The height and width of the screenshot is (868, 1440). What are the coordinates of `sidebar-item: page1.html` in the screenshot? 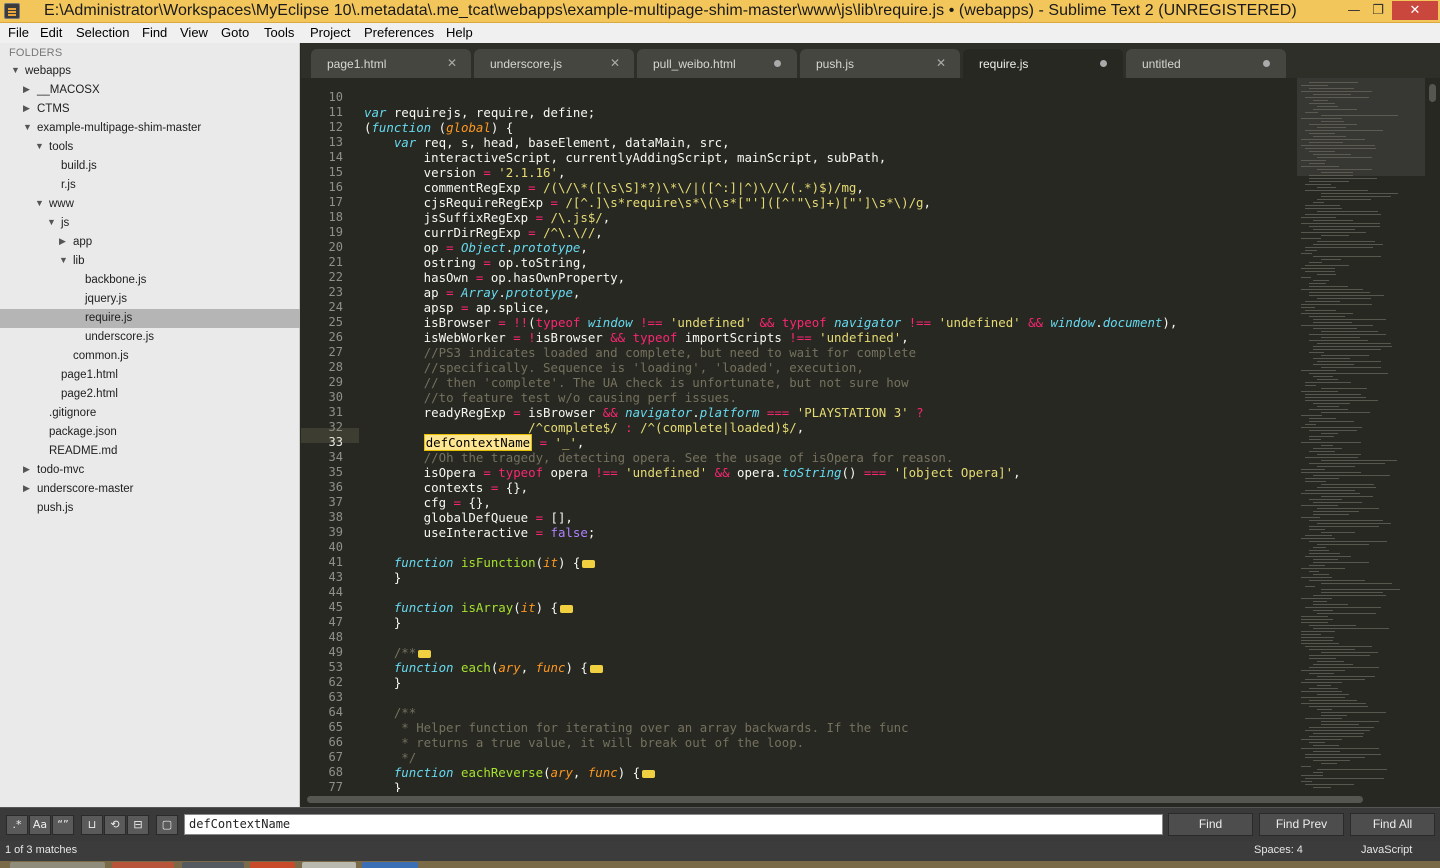 It's located at (150, 375).